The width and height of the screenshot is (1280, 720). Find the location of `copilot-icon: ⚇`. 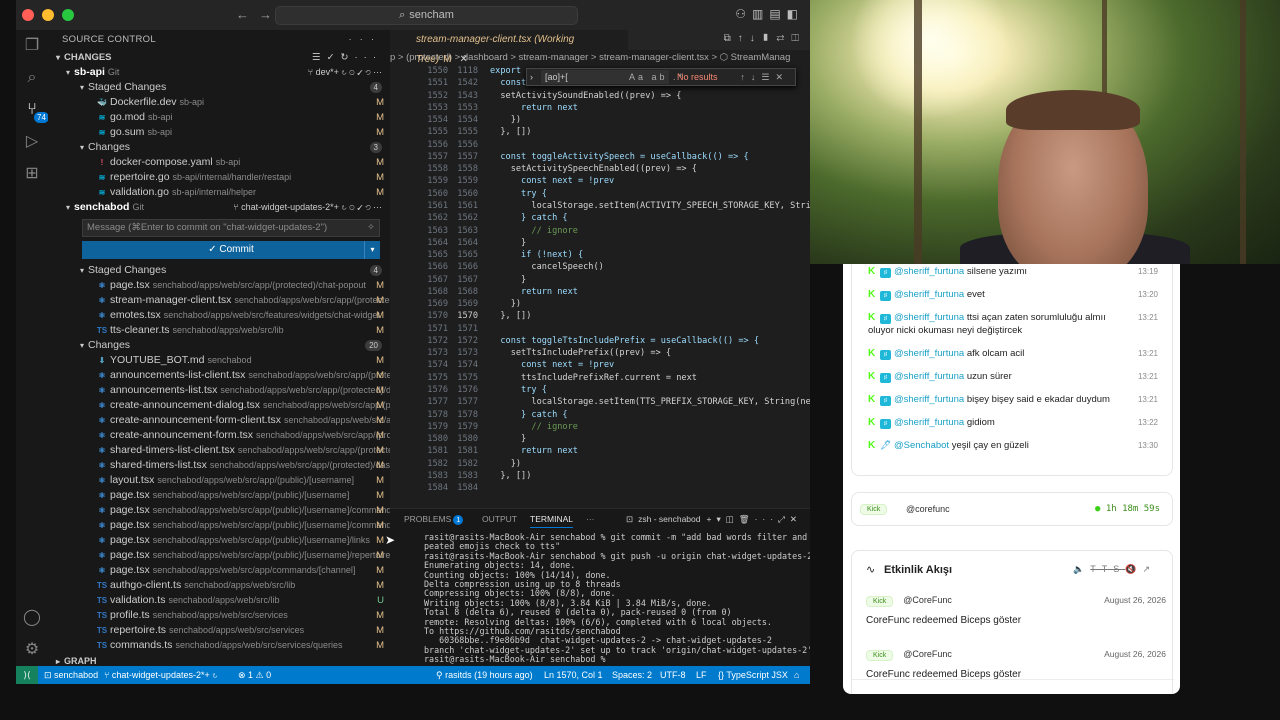

copilot-icon: ⚇ is located at coordinates (743, 14).